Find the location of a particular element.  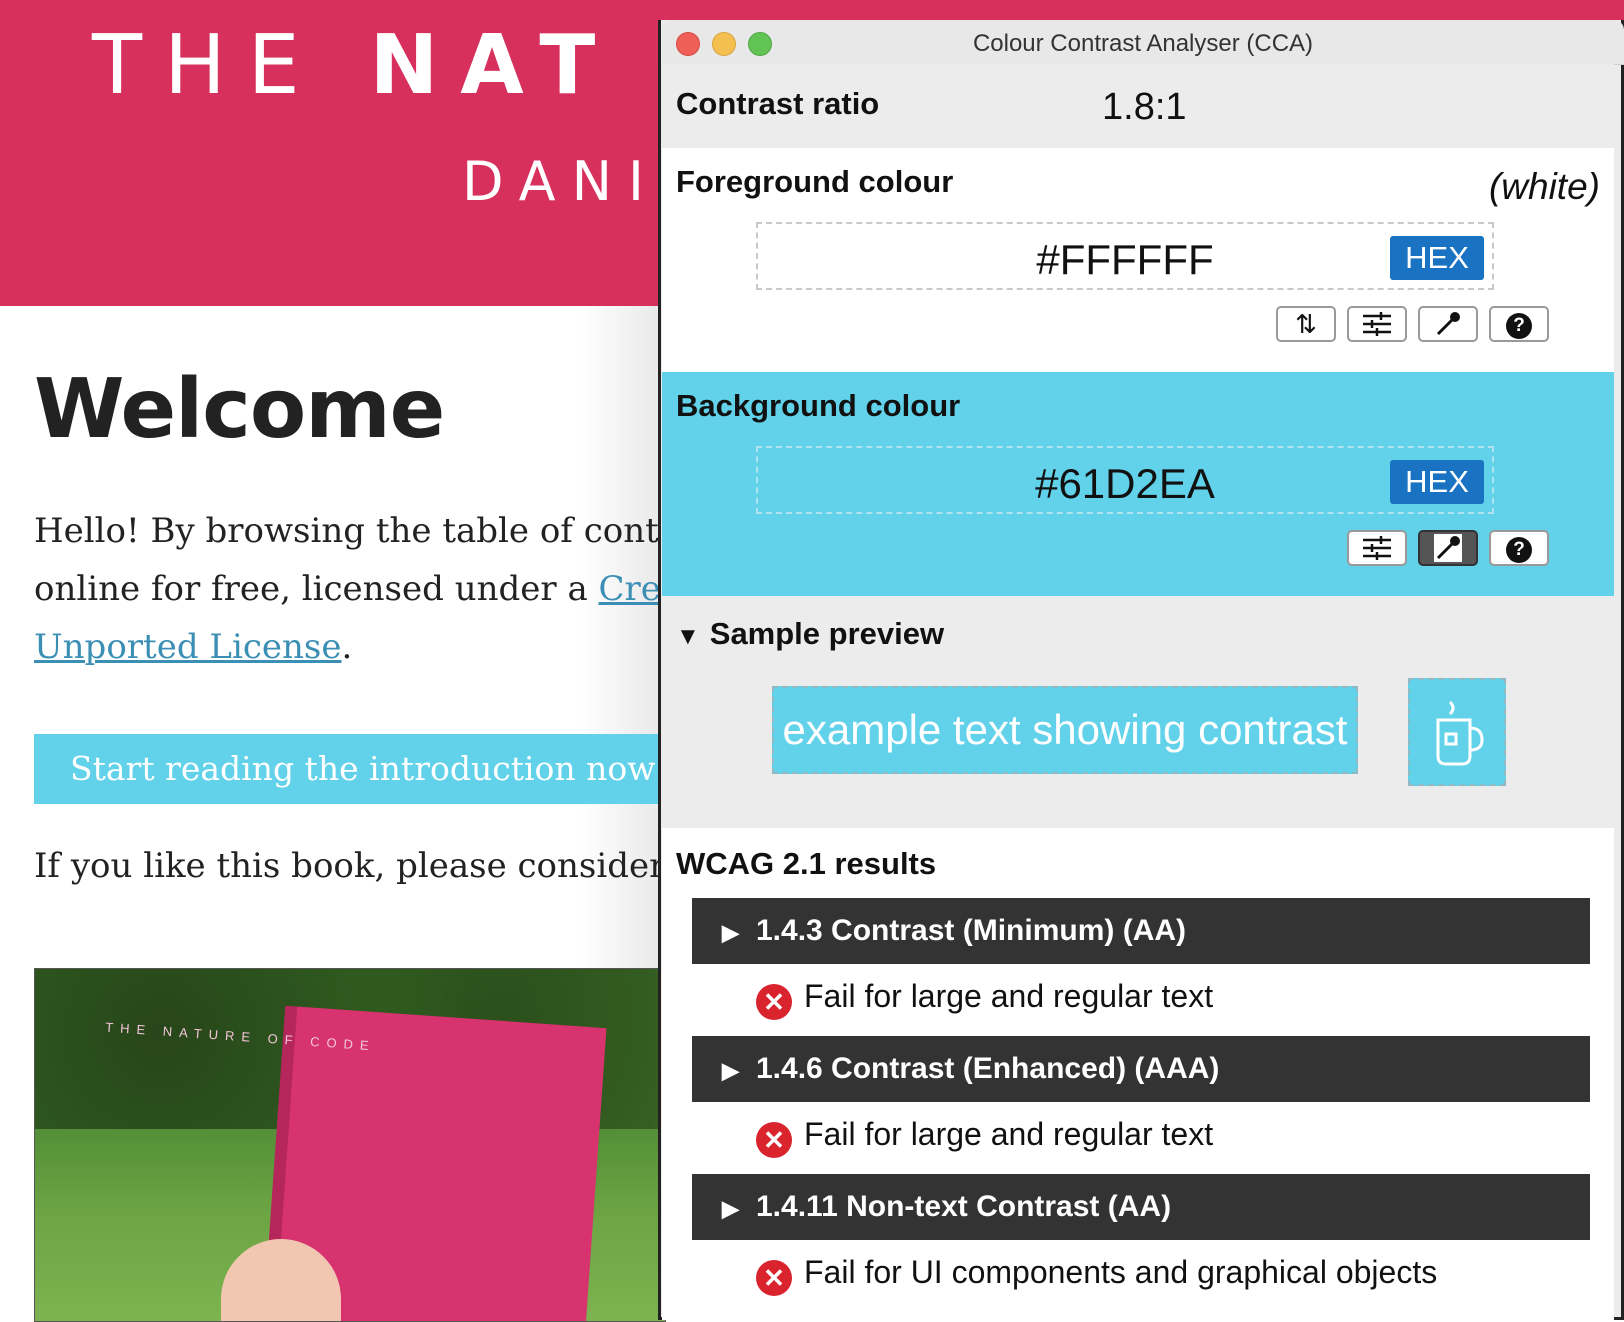

site-title-light: THE is located at coordinates (207, 65).